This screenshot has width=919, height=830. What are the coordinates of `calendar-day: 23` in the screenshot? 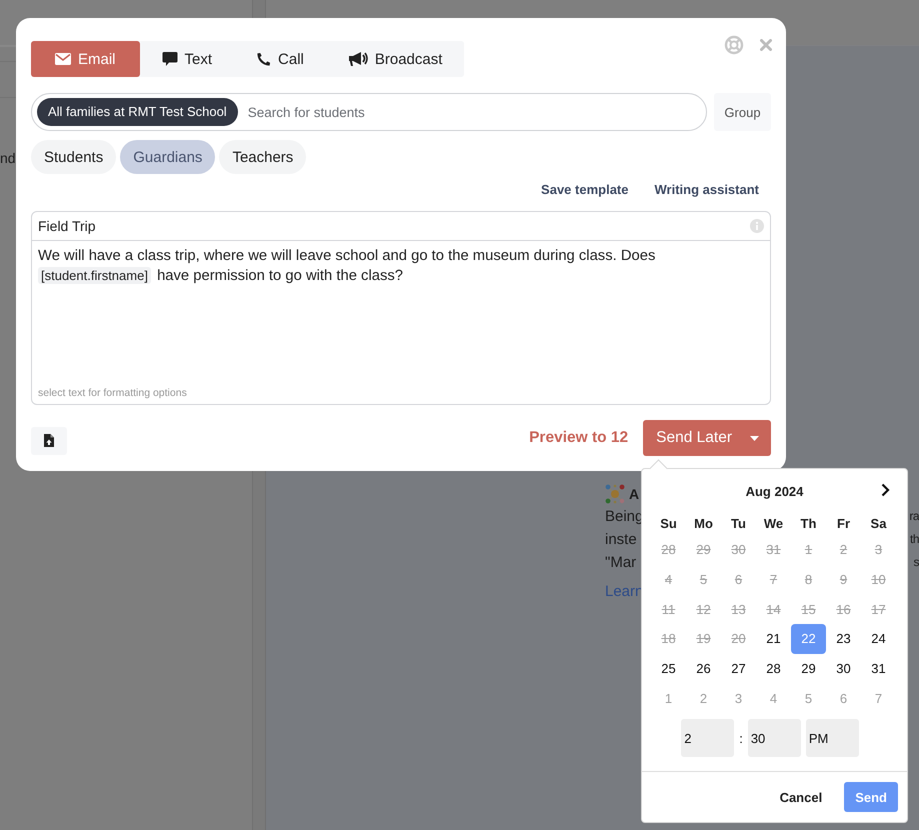 It's located at (843, 639).